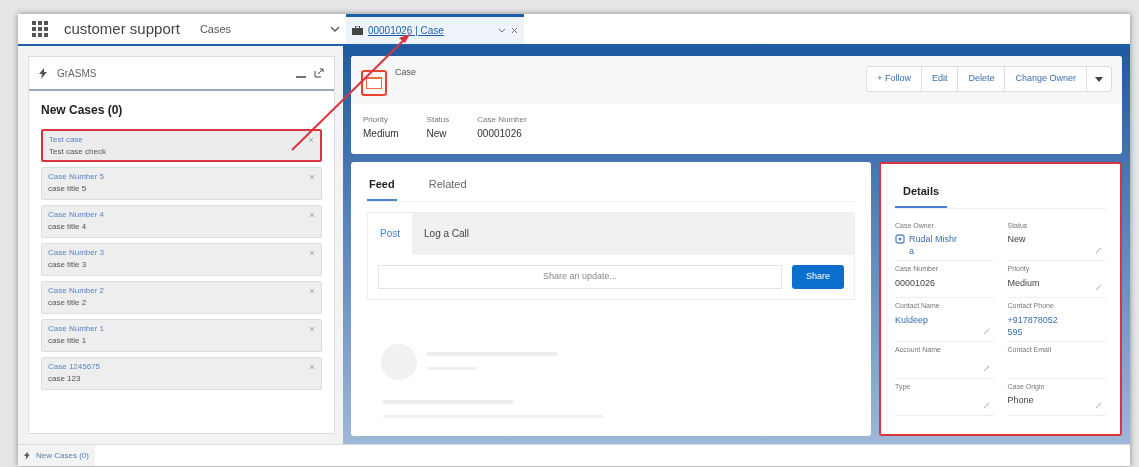 The height and width of the screenshot is (467, 1139). Describe the element at coordinates (894, 79) in the screenshot. I see `action-button: + Follow` at that location.